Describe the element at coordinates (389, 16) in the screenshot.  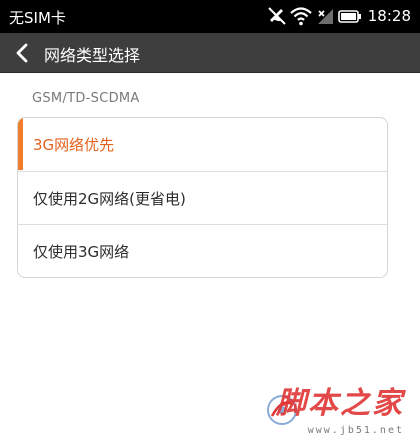
I see `clock: 18:28` at that location.